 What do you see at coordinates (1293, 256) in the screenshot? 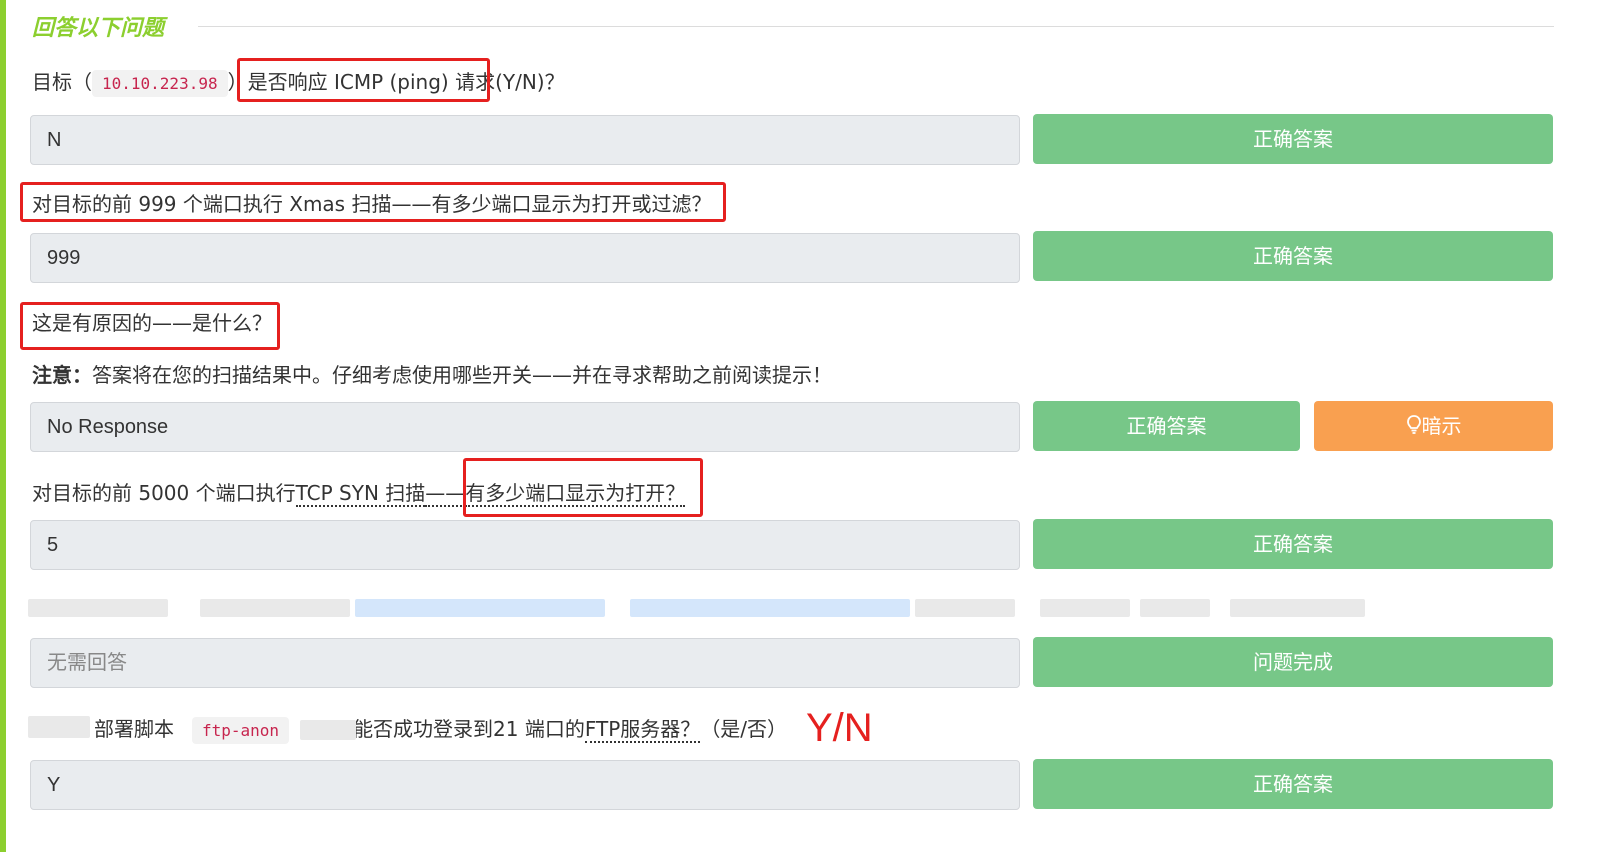
I see `correct-answer-button-2: 正确答案` at bounding box center [1293, 256].